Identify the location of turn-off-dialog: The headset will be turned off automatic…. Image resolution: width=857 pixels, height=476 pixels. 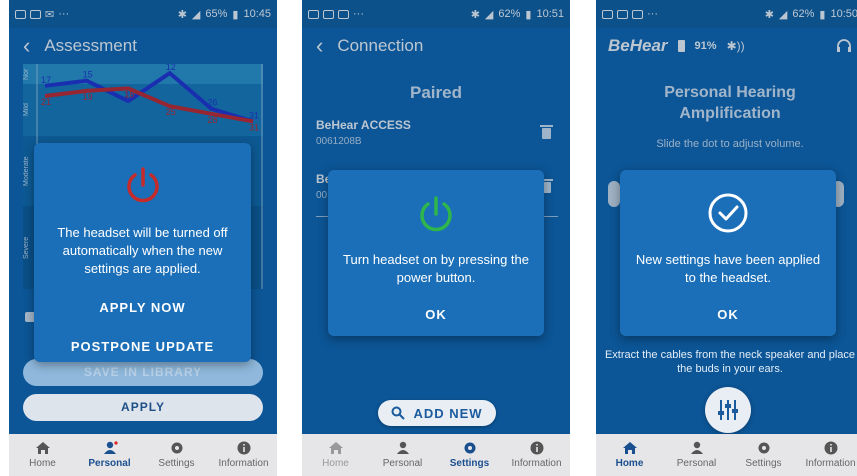
(142, 252).